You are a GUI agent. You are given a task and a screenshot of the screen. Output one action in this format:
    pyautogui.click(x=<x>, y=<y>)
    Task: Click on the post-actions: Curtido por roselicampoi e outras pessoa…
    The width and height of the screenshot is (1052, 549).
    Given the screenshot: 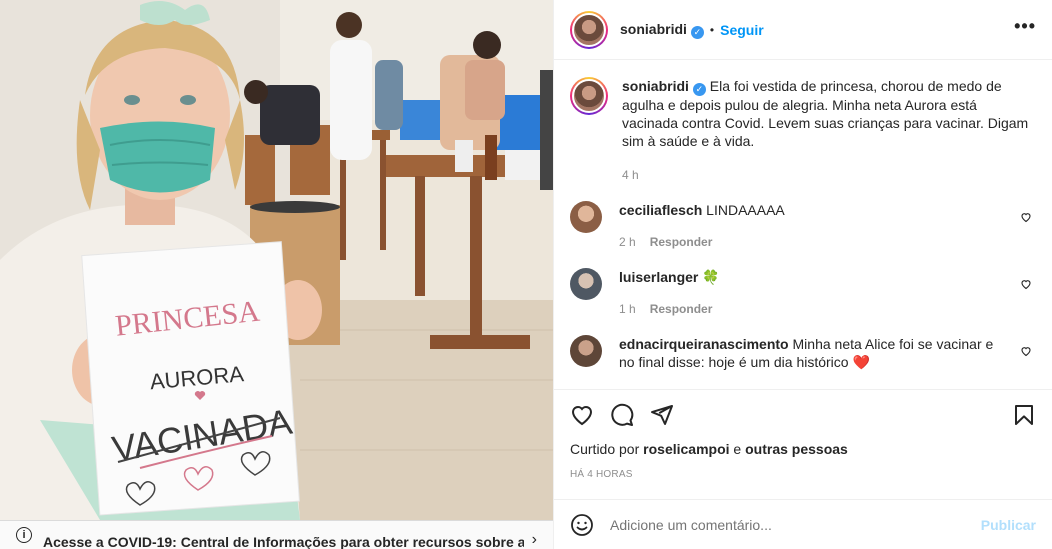 What is the action you would take?
    pyautogui.click(x=803, y=434)
    